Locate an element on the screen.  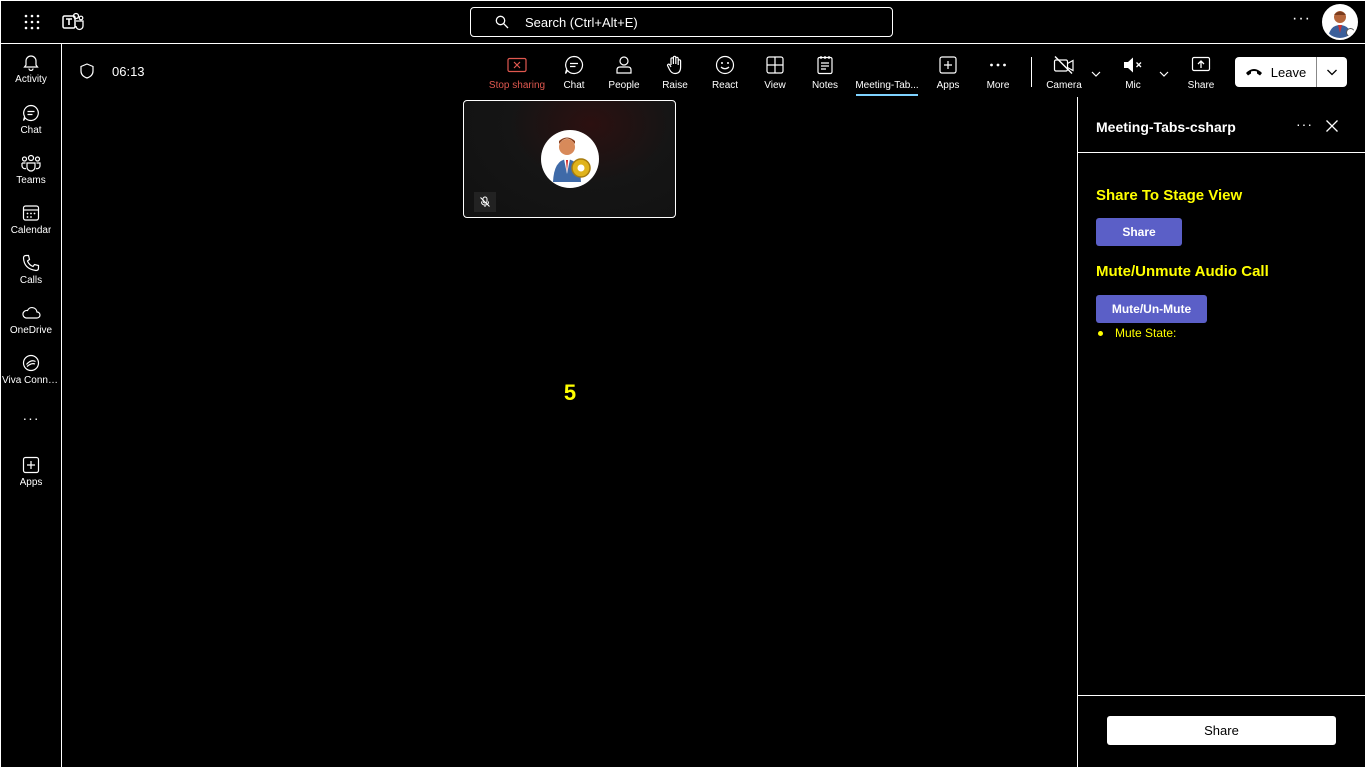
leave-main-button: Leave is located at coordinates (1276, 72).